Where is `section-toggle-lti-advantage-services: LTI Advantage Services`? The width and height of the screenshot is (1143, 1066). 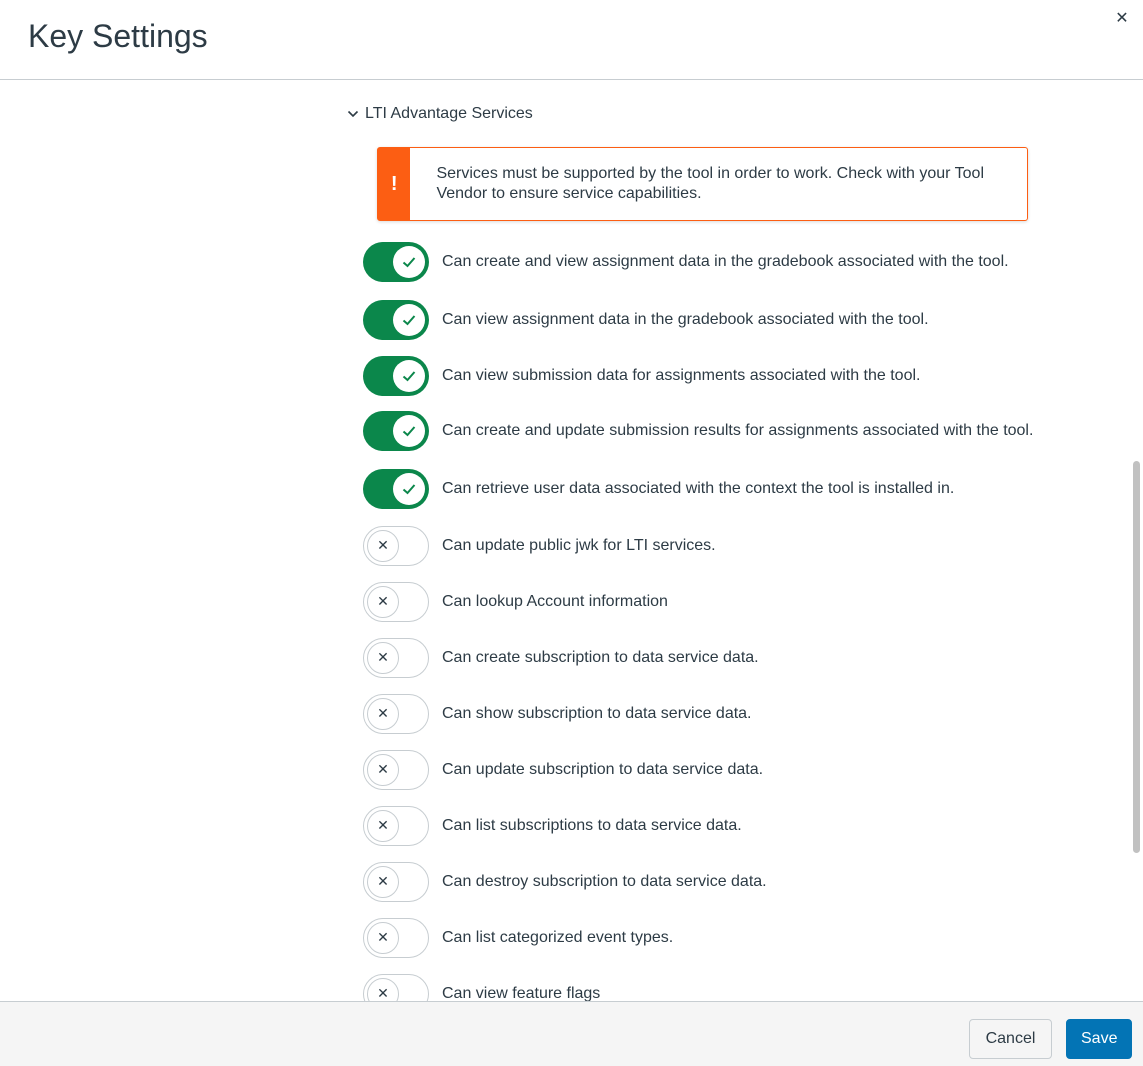
section-toggle-lti-advantage-services: LTI Advantage Services is located at coordinates (440, 114).